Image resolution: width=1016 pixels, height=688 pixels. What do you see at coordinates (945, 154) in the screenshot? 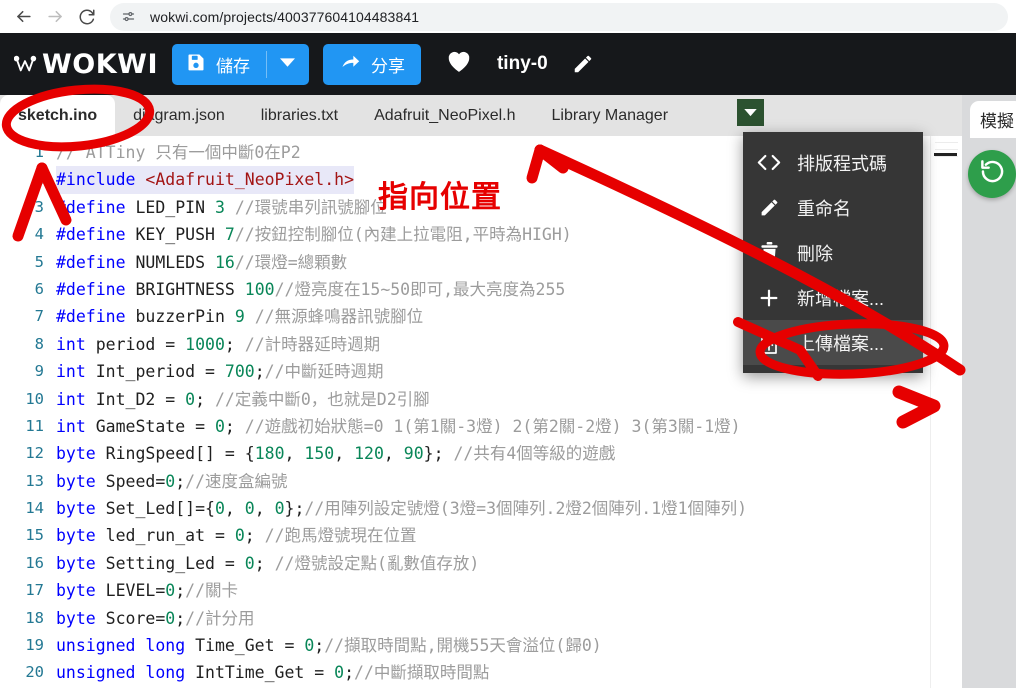
I see `minimap-marker` at bounding box center [945, 154].